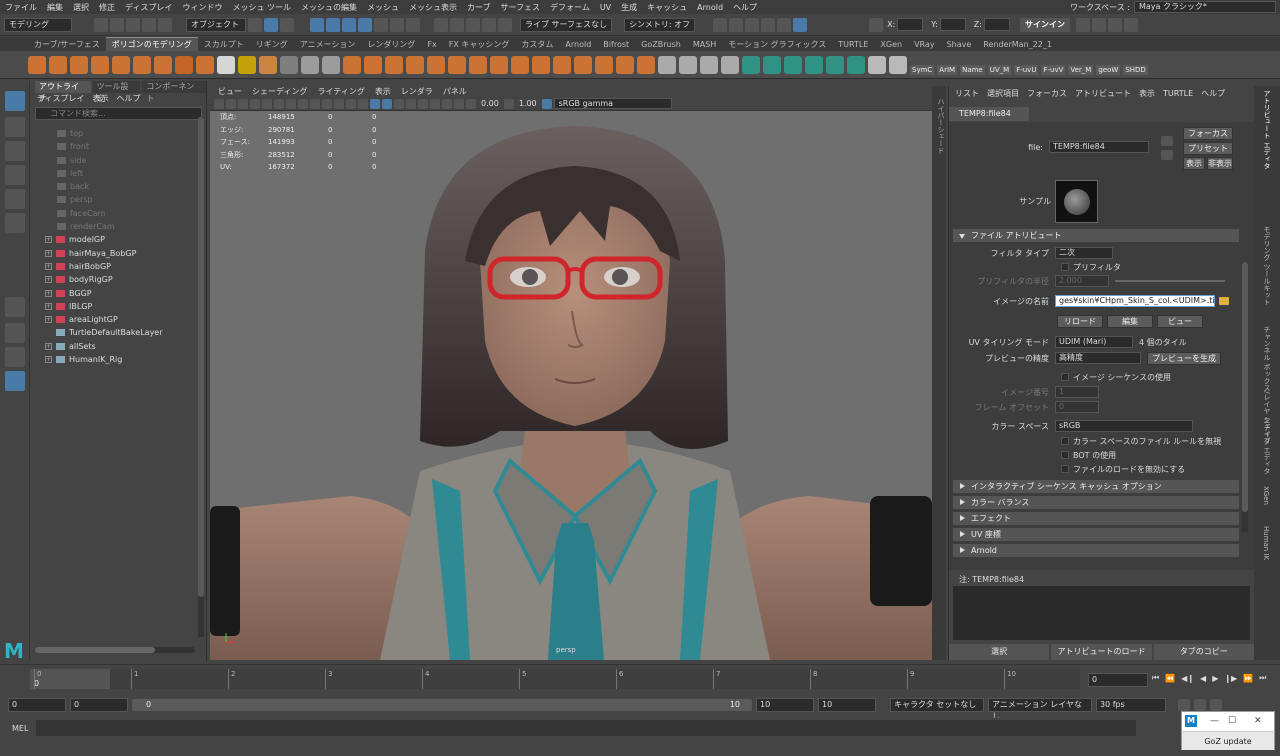  What do you see at coordinates (431, 44) in the screenshot?
I see `shelf-tab-6: Fx` at bounding box center [431, 44].